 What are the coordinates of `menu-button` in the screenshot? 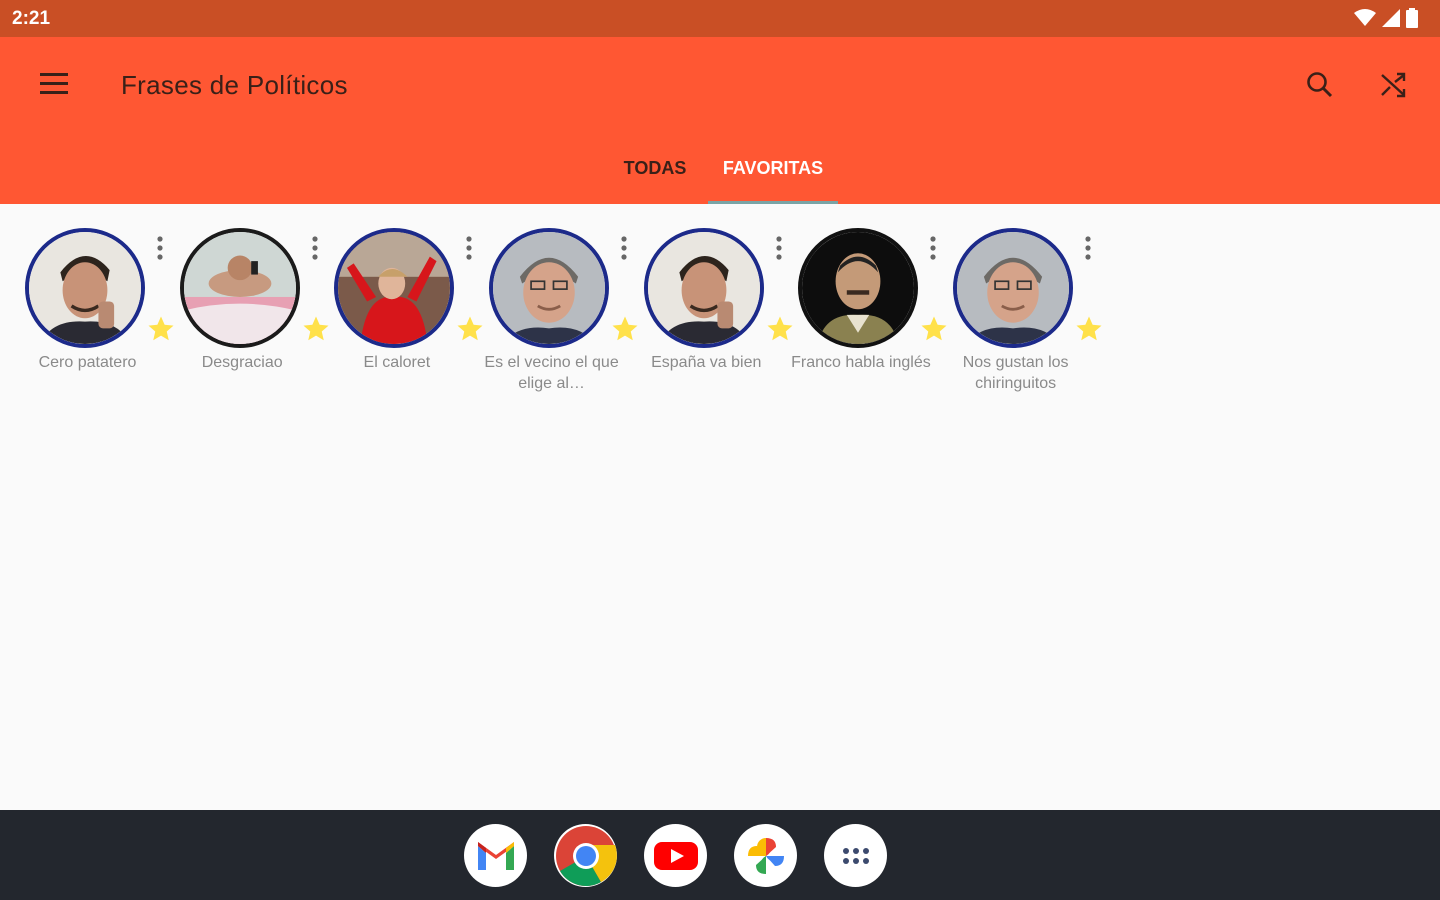 It's located at (54, 84).